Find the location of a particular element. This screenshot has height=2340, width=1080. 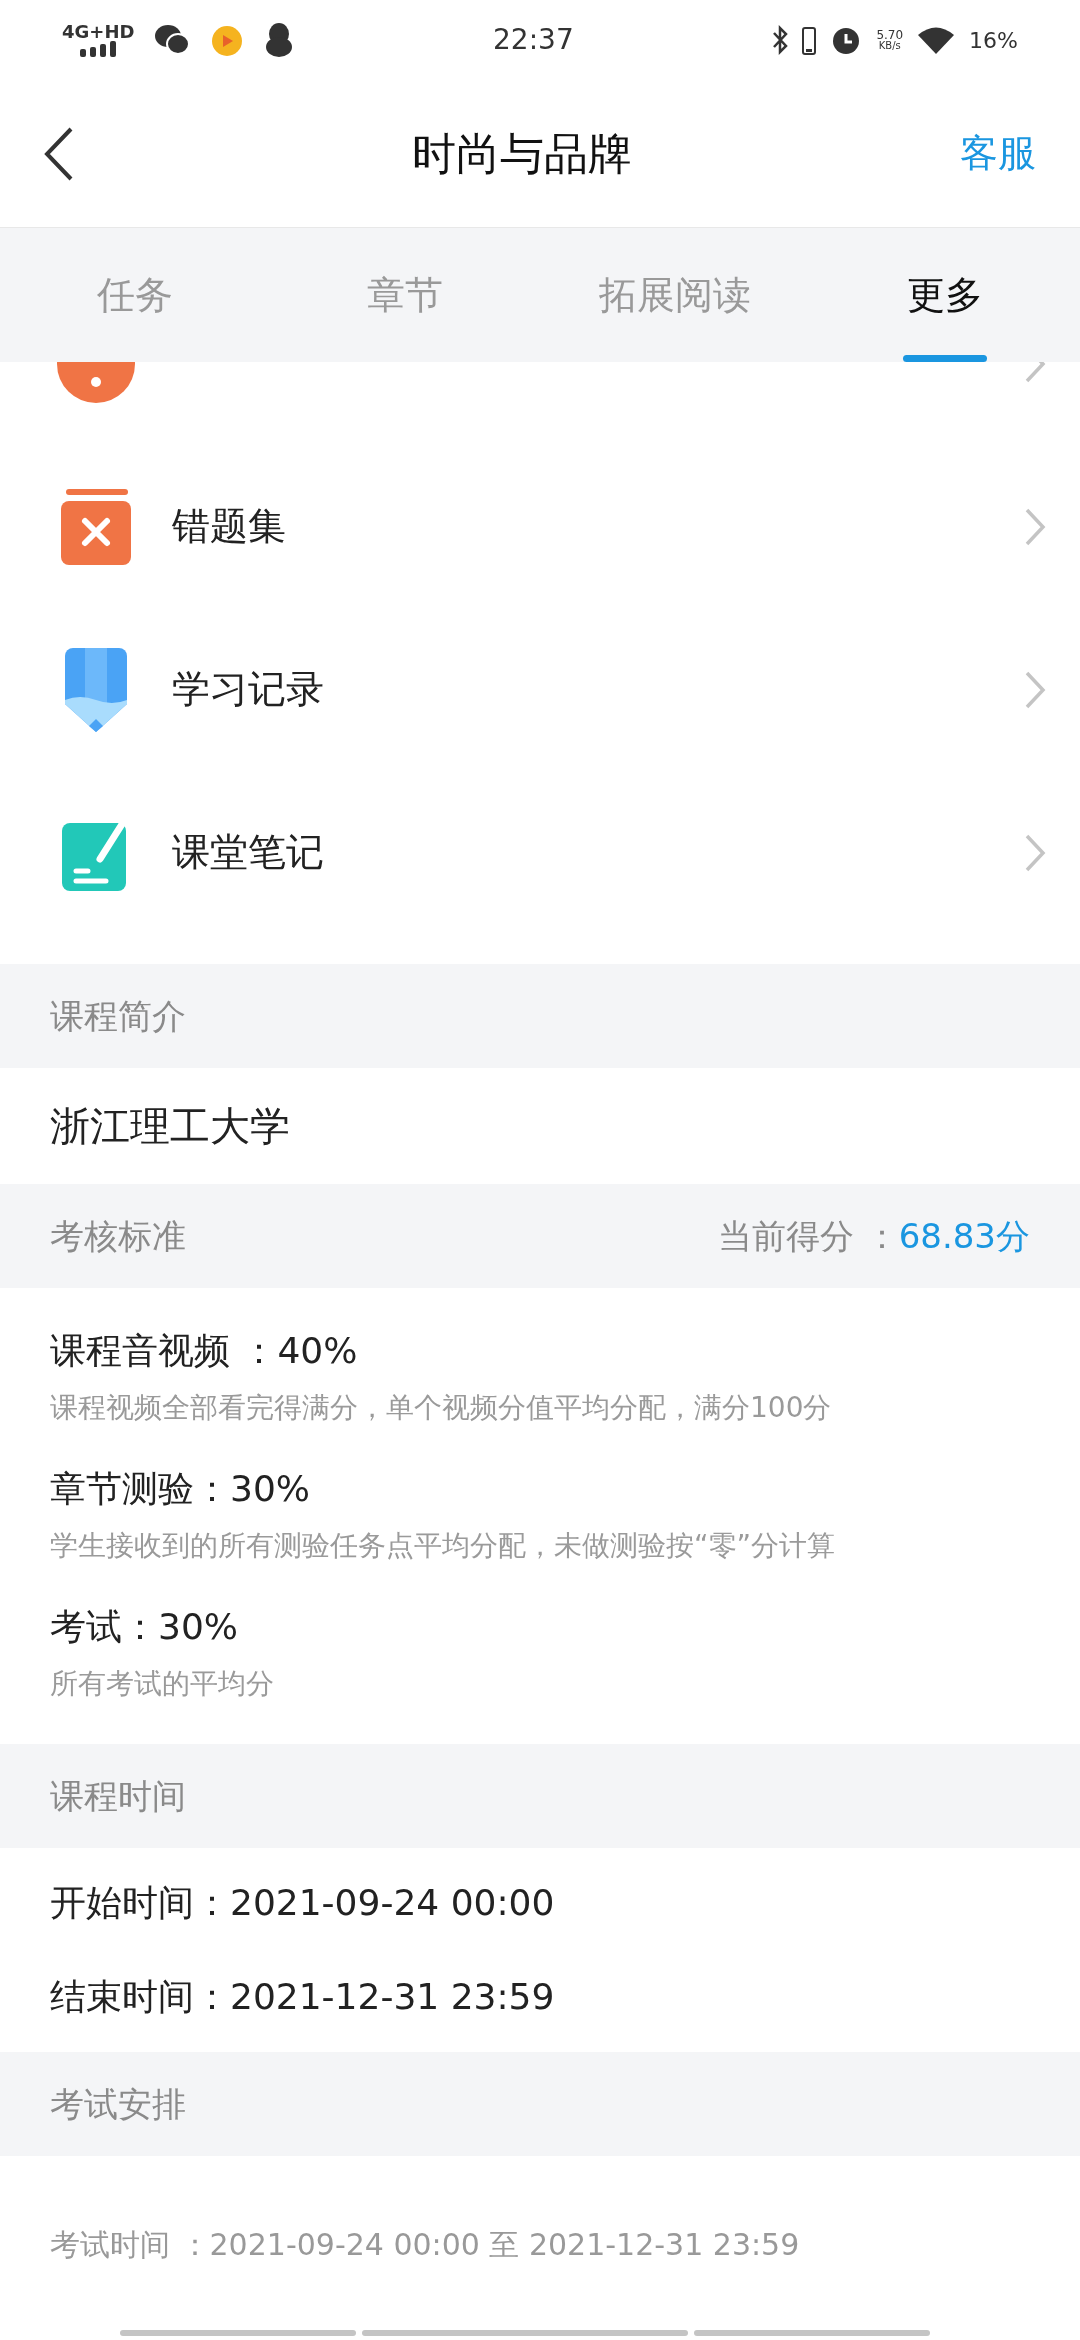

battery-percent: 16% is located at coordinates (993, 40).